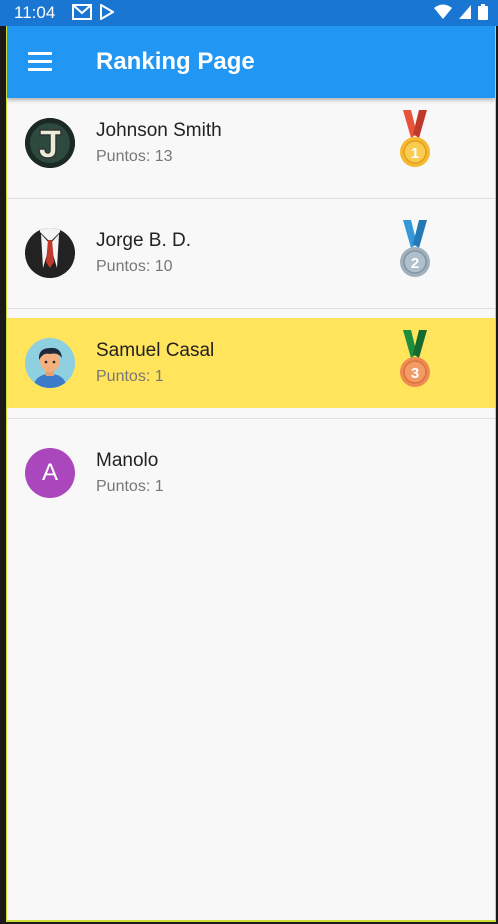 This screenshot has height=924, width=498. I want to click on silver-medal-icon: 2, so click(415, 248).